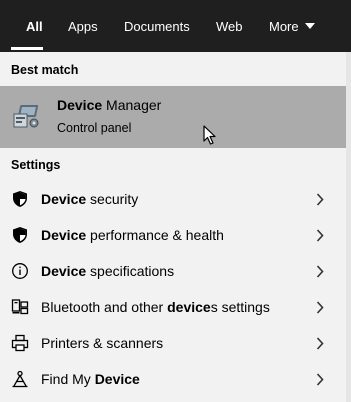 Image resolution: width=351 pixels, height=402 pixels. I want to click on tab-more-label: More, so click(284, 26).